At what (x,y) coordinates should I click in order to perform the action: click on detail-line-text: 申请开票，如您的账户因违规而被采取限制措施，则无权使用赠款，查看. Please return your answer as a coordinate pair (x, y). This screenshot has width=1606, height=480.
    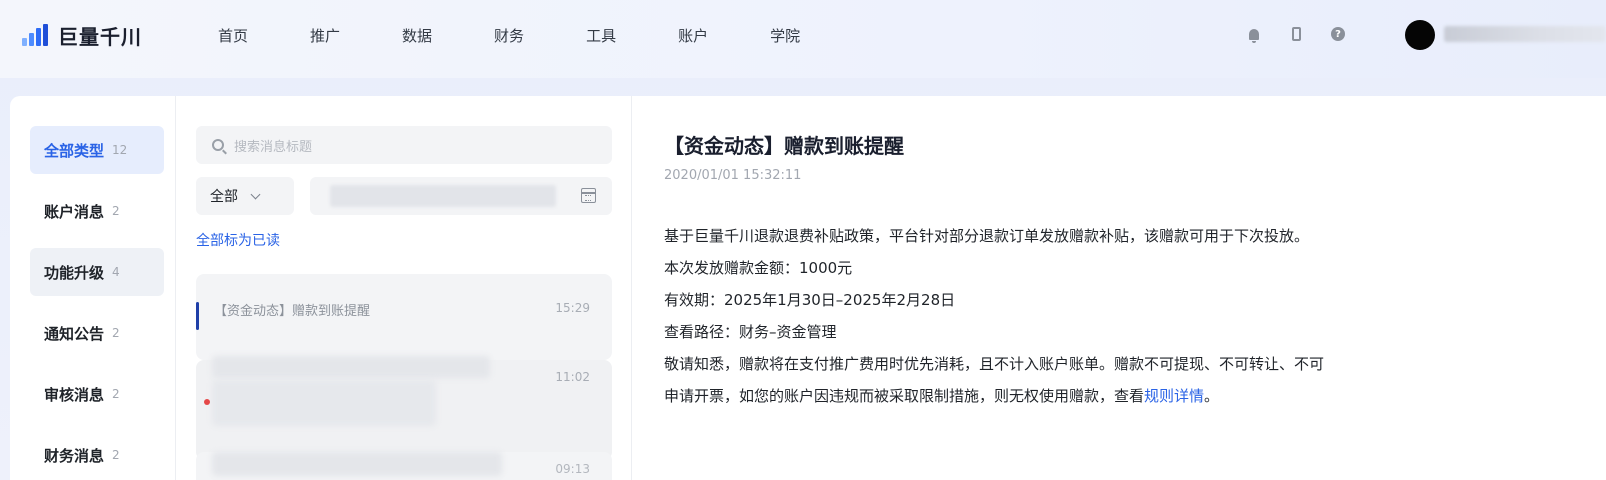
    Looking at the image, I should click on (904, 396).